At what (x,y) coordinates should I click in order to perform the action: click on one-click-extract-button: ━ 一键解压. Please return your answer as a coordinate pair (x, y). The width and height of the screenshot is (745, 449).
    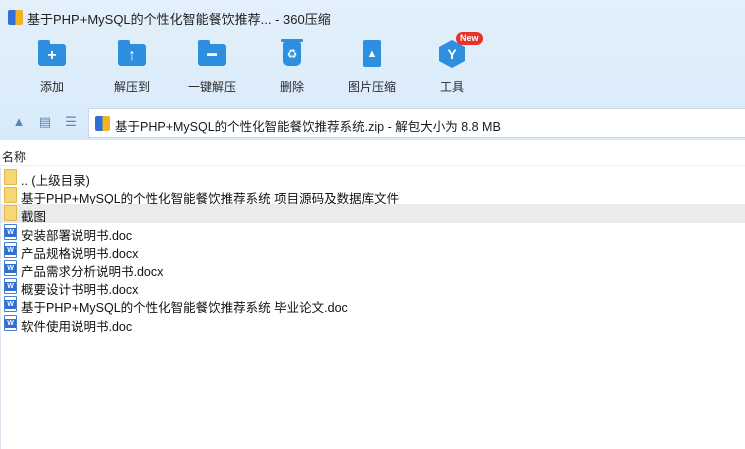
    Looking at the image, I should click on (212, 68).